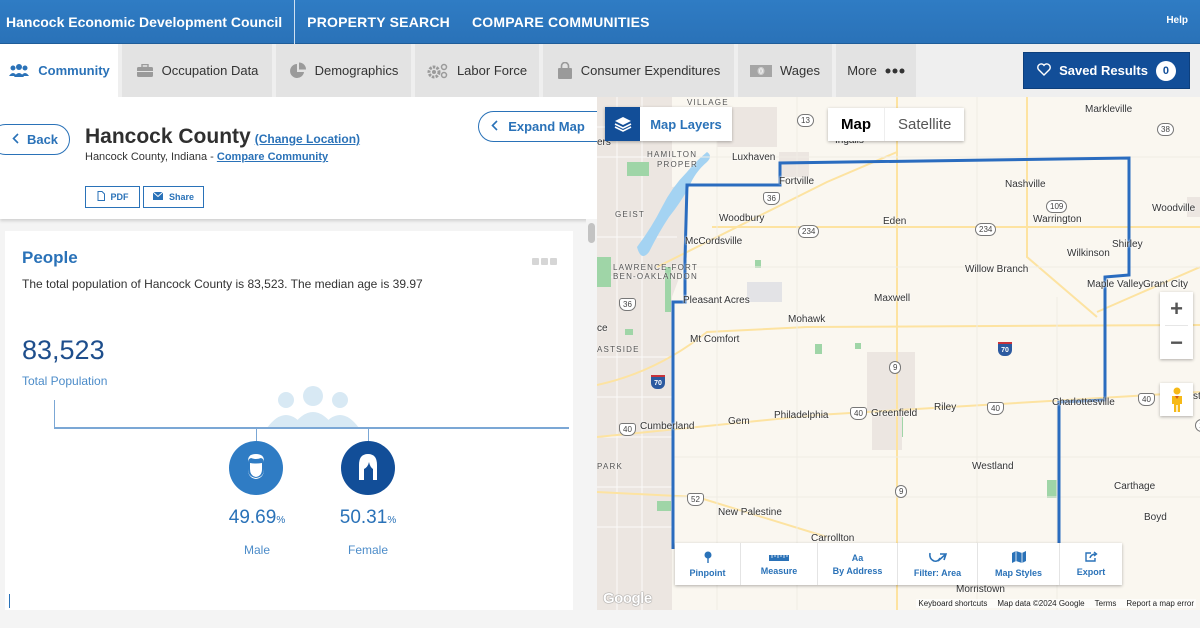 The width and height of the screenshot is (1200, 628). Describe the element at coordinates (378, 22) in the screenshot. I see `nav-property-search: PROPERTY SEARCH` at that location.